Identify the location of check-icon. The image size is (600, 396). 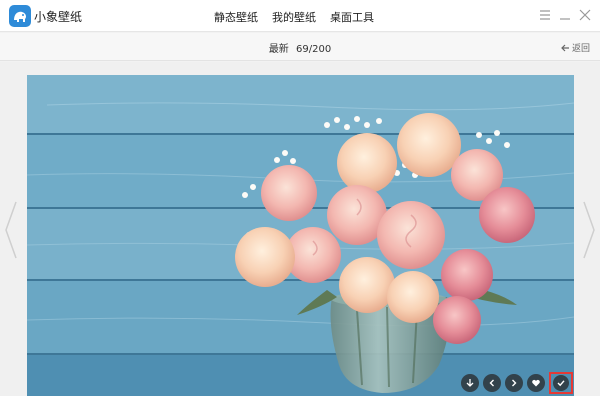
(561, 383).